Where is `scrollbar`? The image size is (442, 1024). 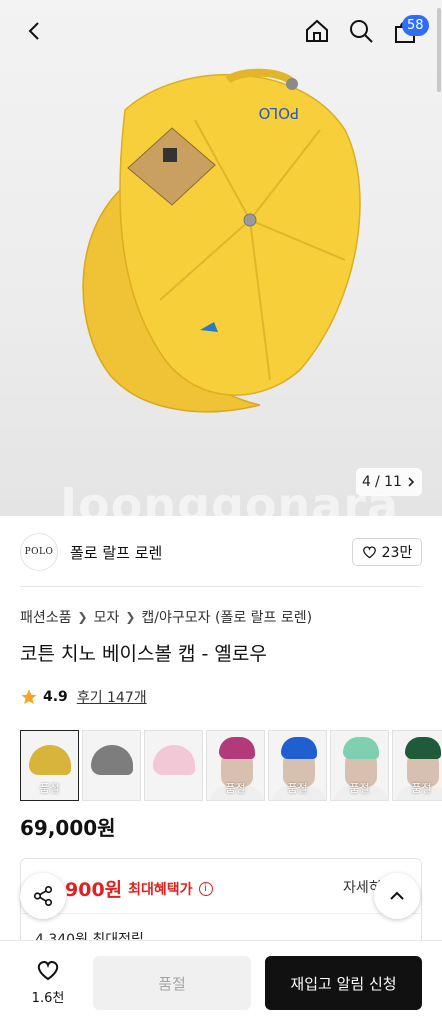
scrollbar is located at coordinates (439, 50).